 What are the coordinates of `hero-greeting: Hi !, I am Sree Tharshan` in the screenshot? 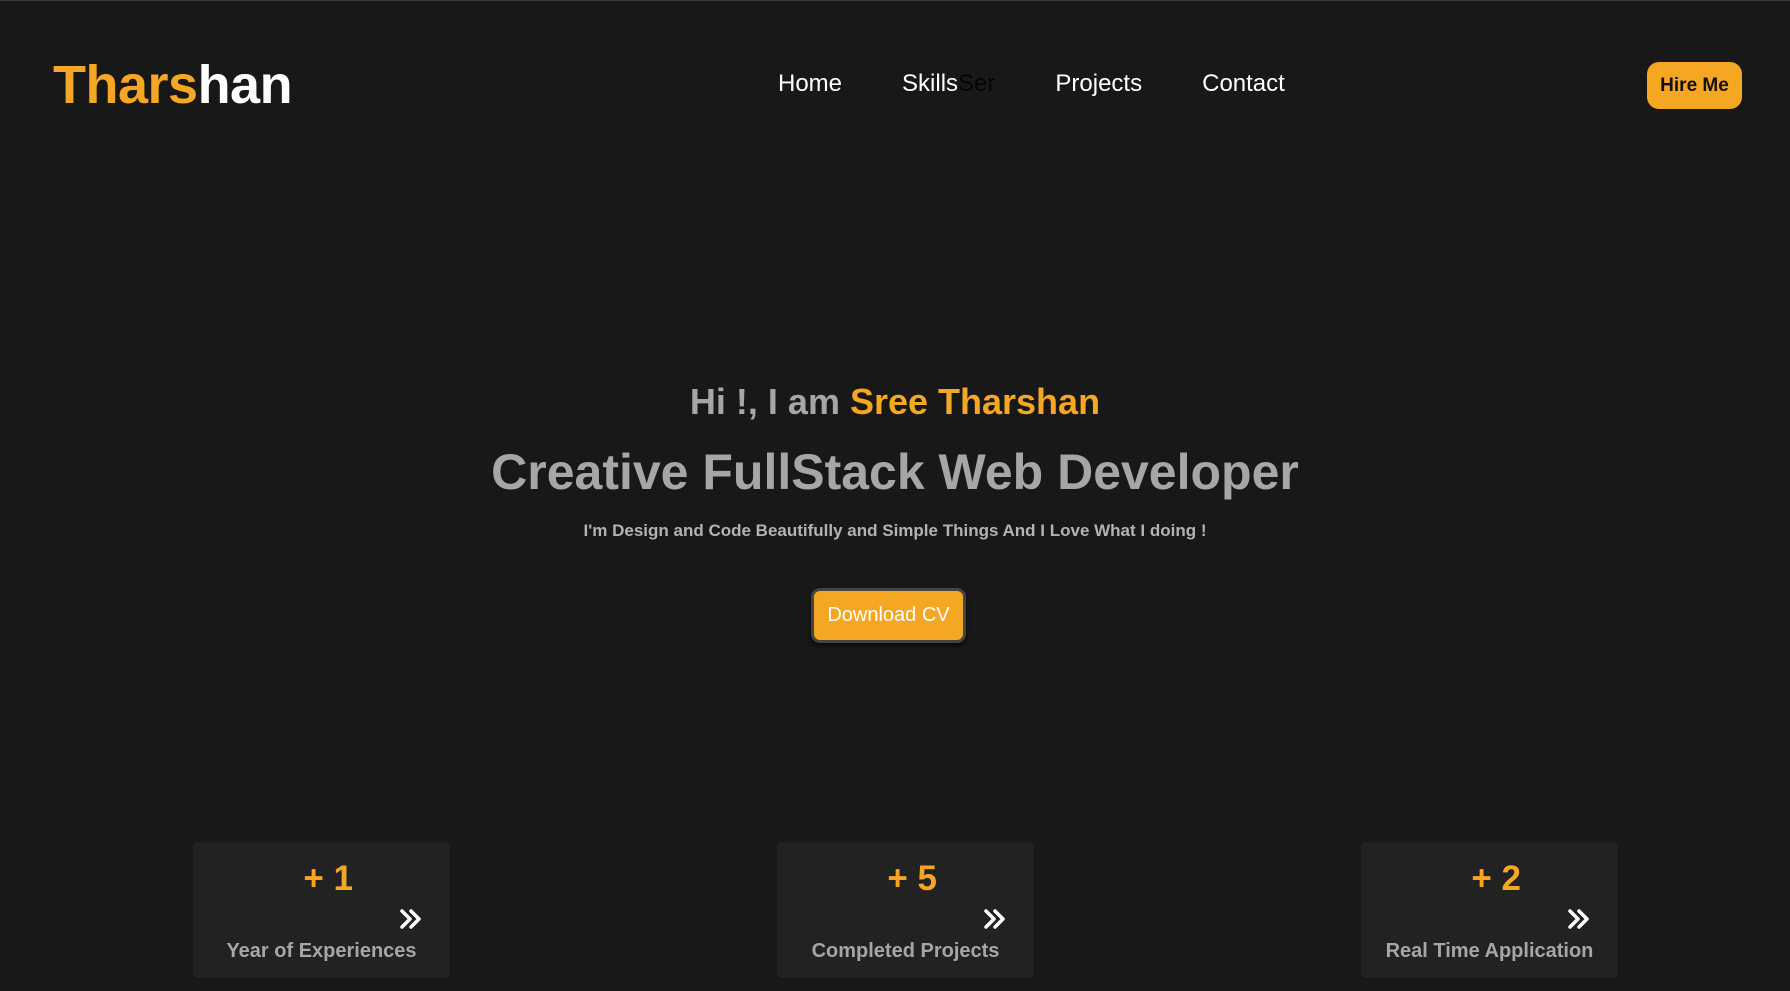 It's located at (895, 402).